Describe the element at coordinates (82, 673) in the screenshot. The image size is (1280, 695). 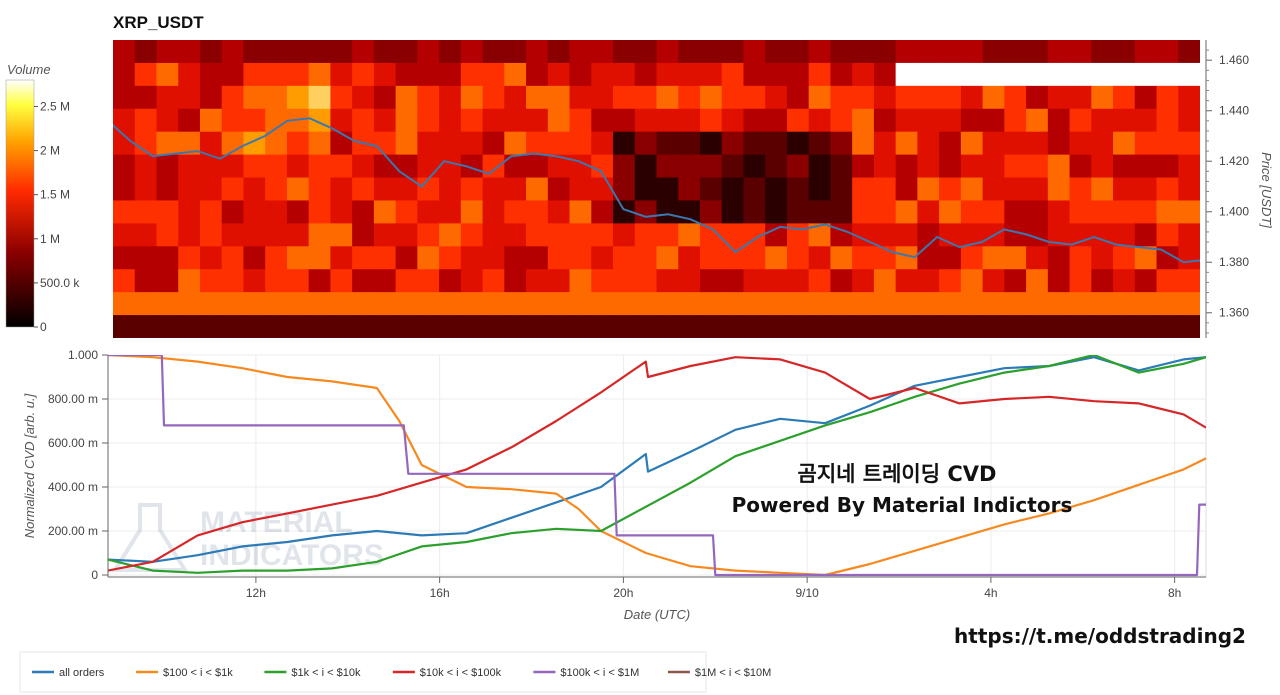
I see `legend-item: all orders` at that location.